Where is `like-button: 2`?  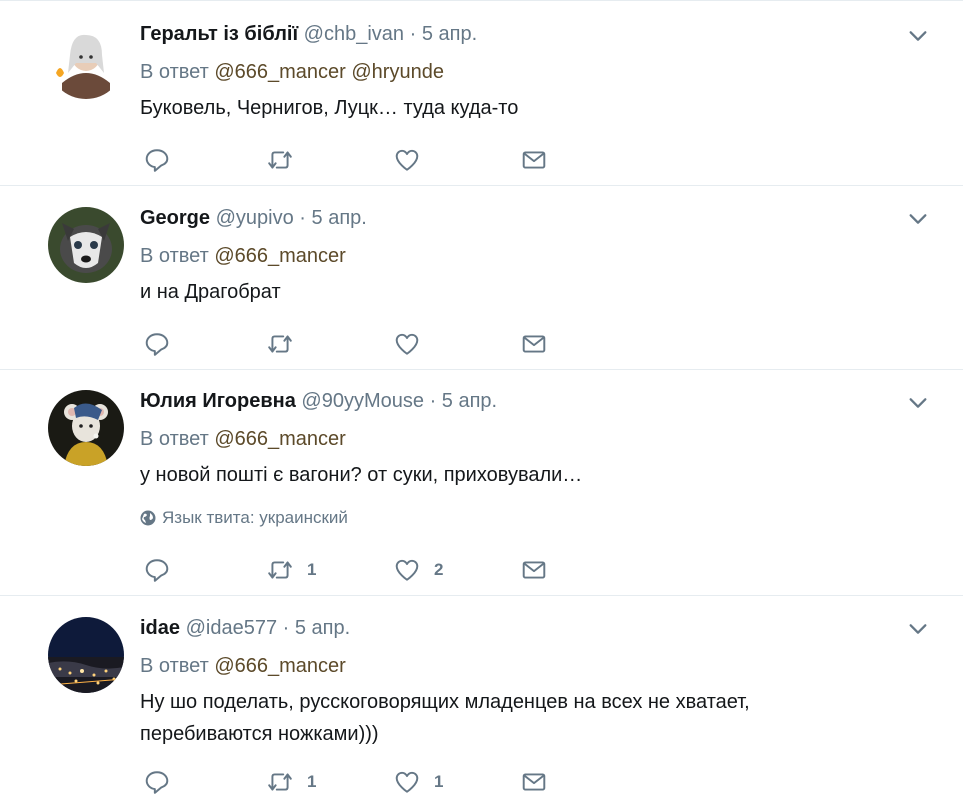
like-button: 2 is located at coordinates (418, 570).